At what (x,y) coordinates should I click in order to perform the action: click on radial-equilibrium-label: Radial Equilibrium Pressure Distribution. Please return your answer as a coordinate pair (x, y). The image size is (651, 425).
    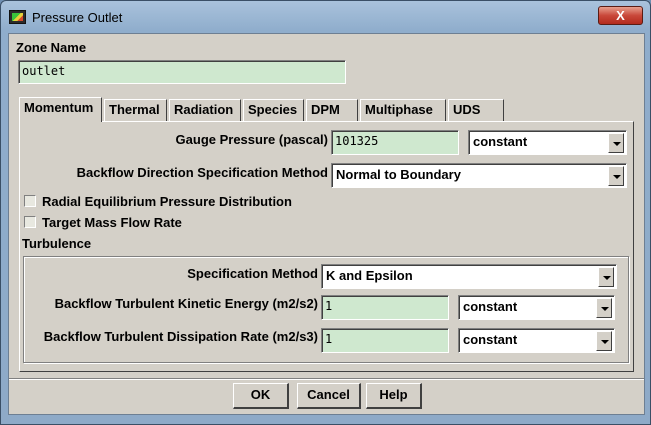
    Looking at the image, I should click on (167, 201).